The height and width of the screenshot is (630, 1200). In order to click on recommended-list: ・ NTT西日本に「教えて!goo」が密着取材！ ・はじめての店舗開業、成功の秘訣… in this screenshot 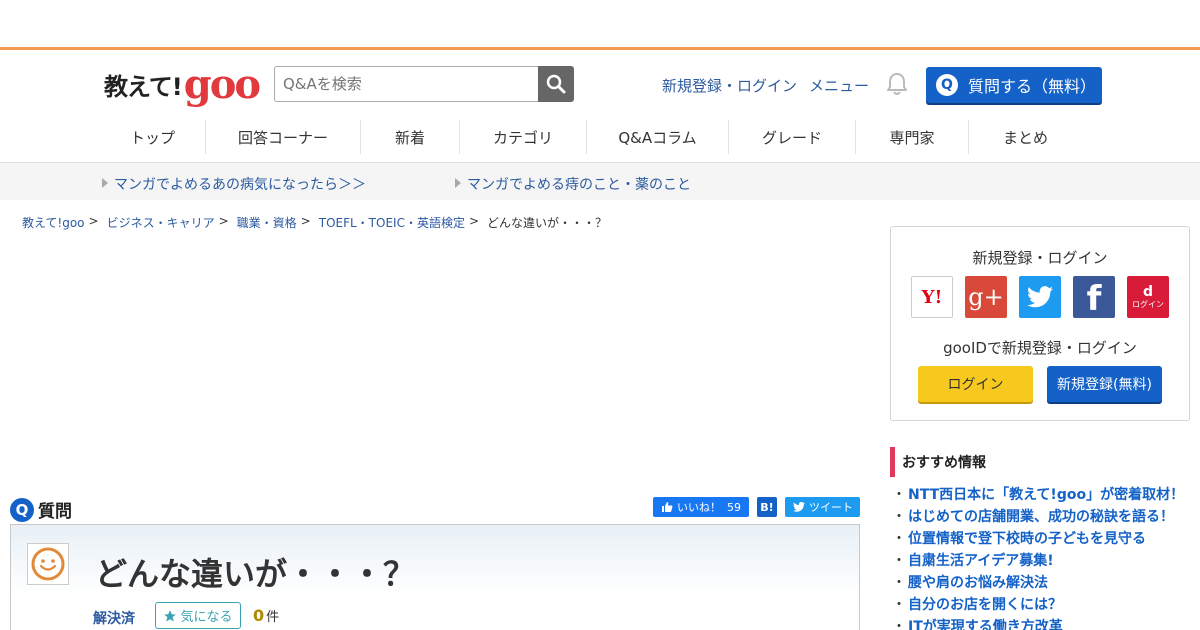, I will do `click(1038, 558)`.